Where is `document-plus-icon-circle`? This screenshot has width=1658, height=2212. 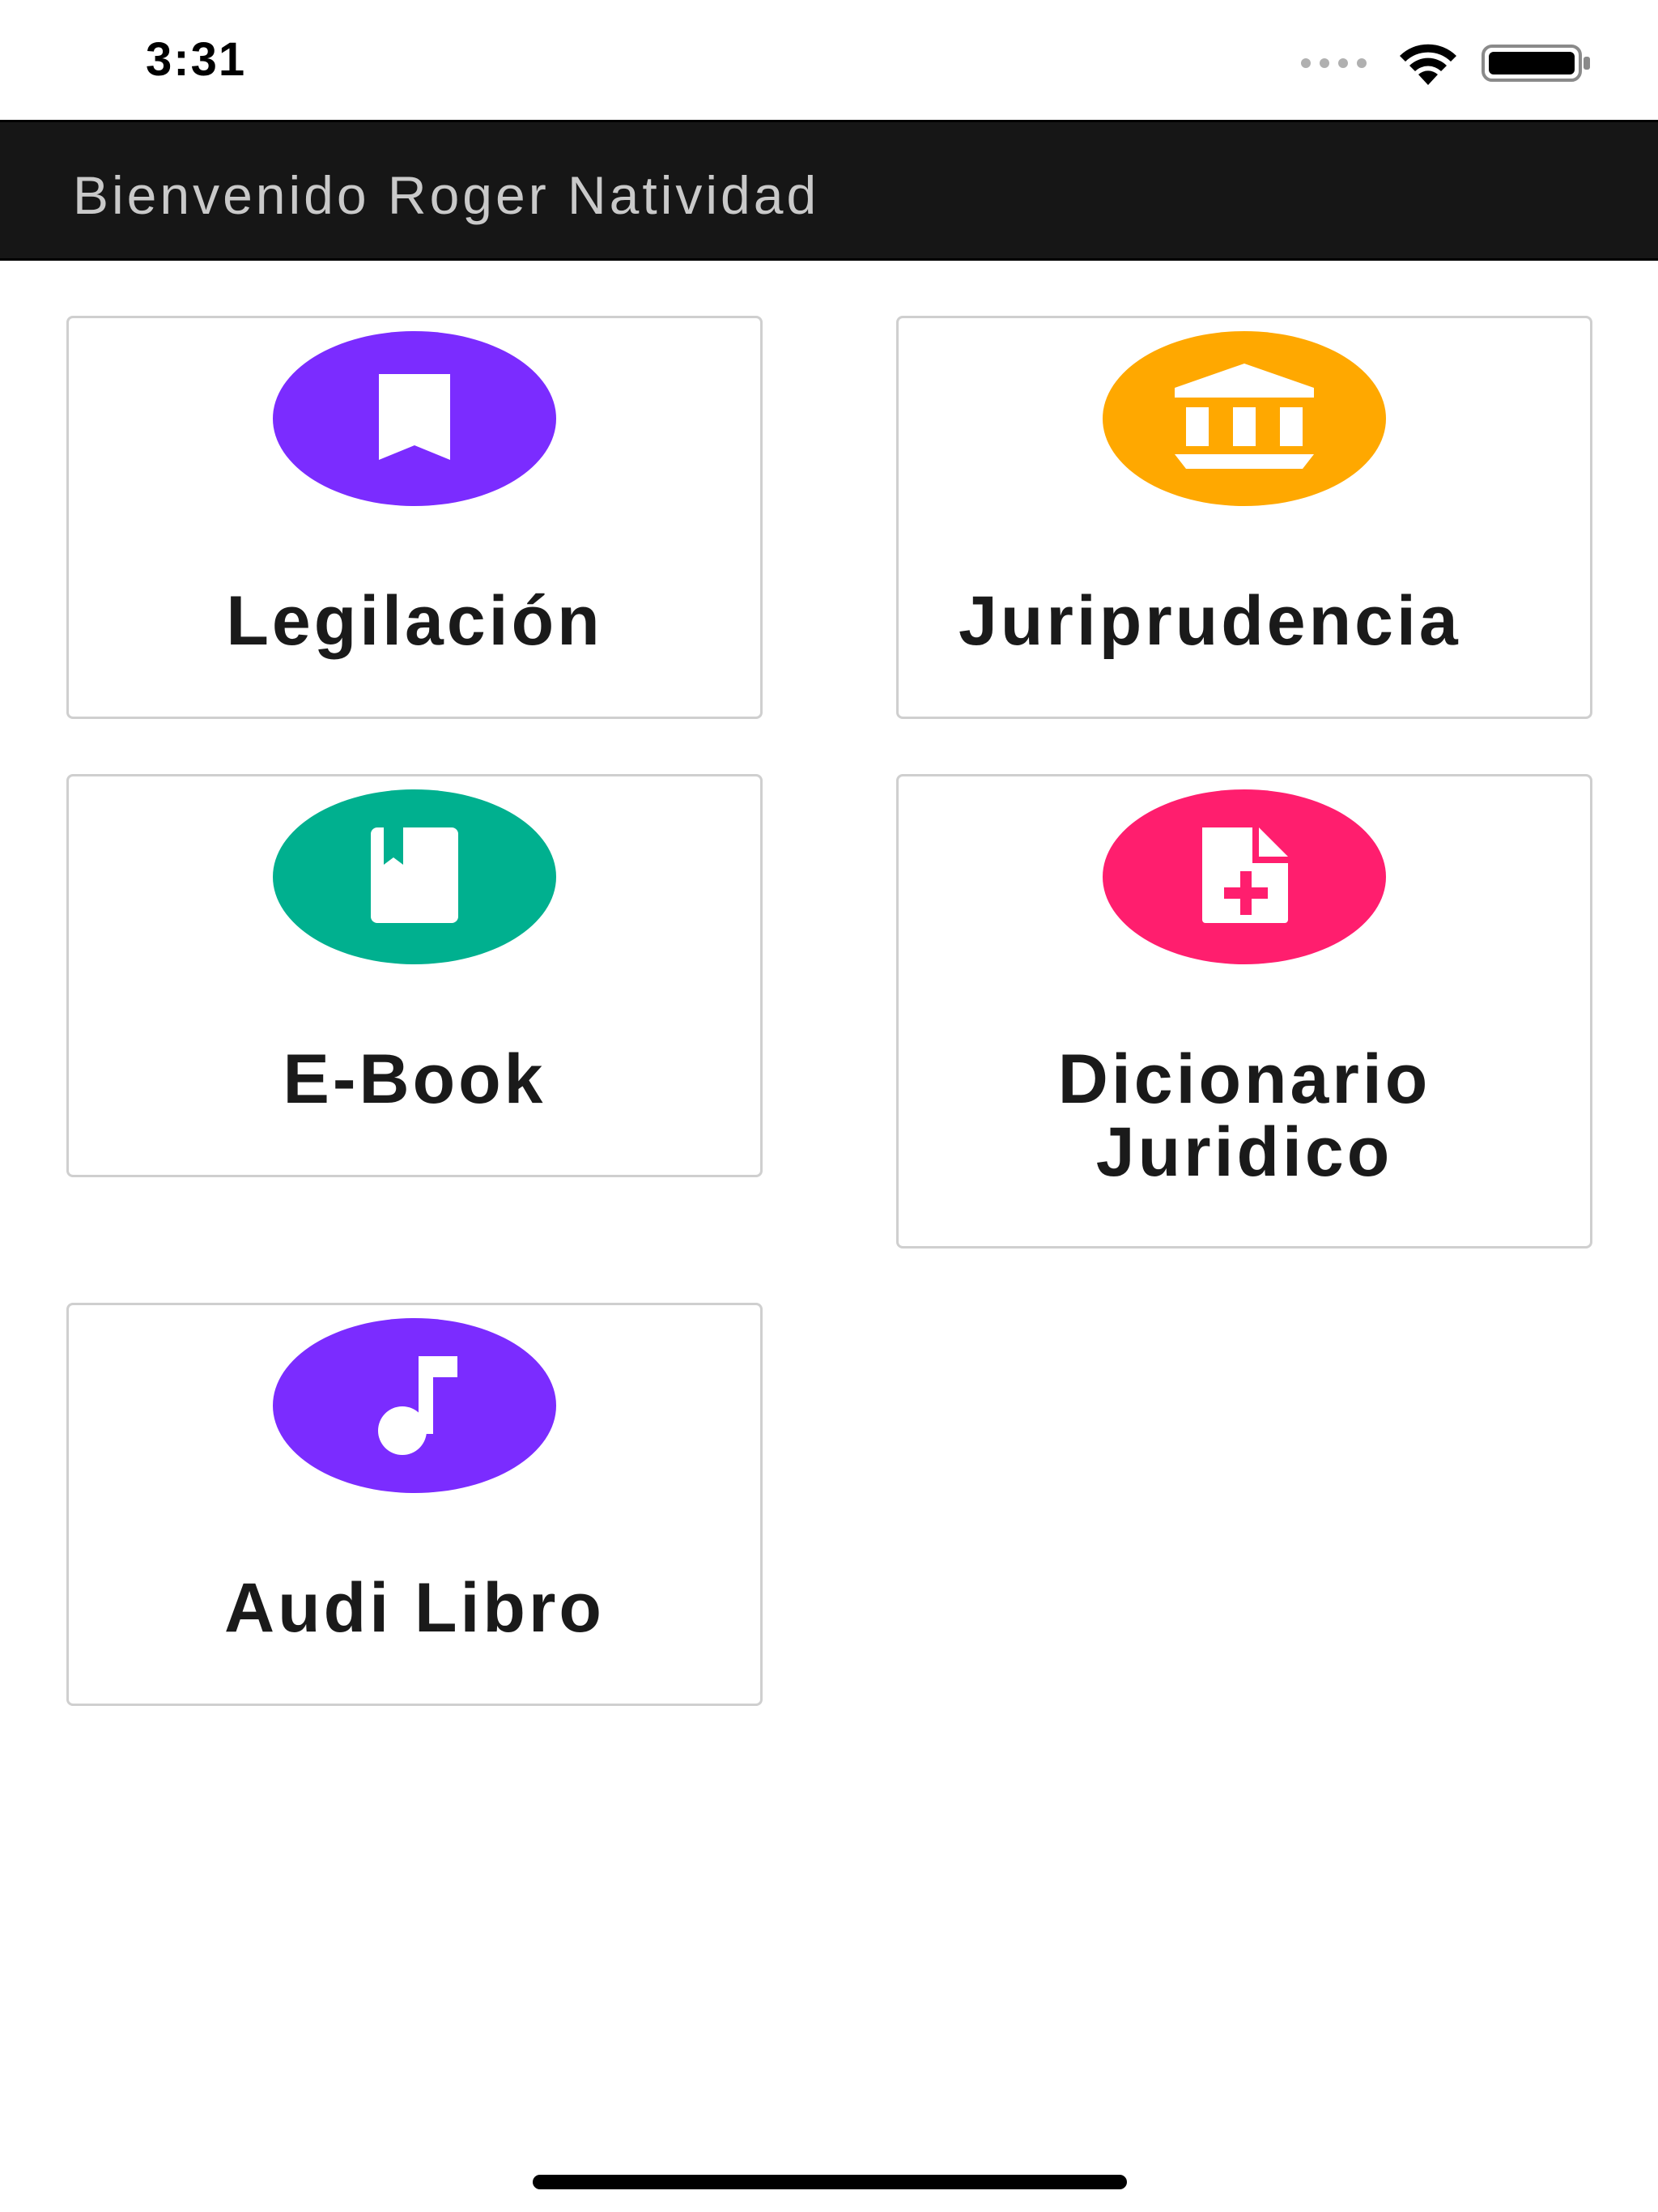
document-plus-icon-circle is located at coordinates (1244, 877).